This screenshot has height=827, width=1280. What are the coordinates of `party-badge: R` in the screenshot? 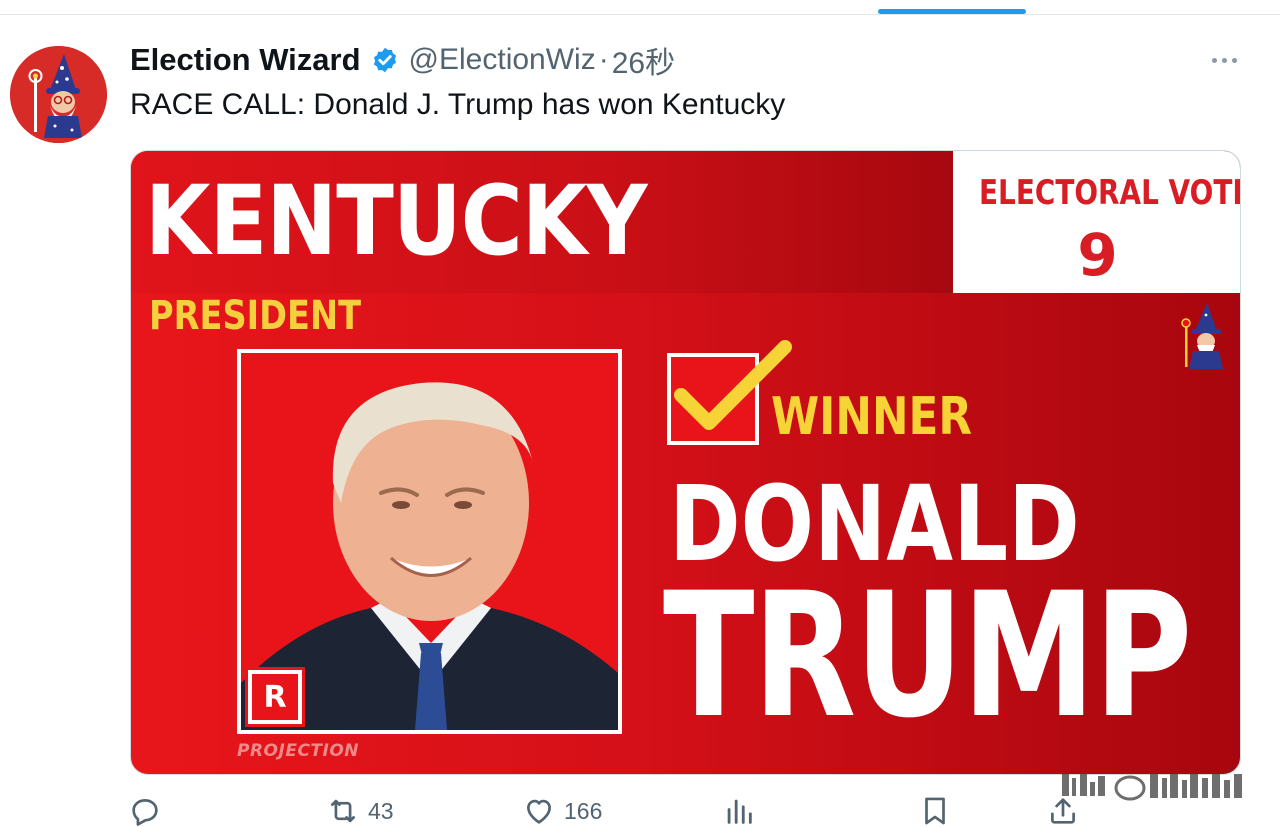 It's located at (275, 697).